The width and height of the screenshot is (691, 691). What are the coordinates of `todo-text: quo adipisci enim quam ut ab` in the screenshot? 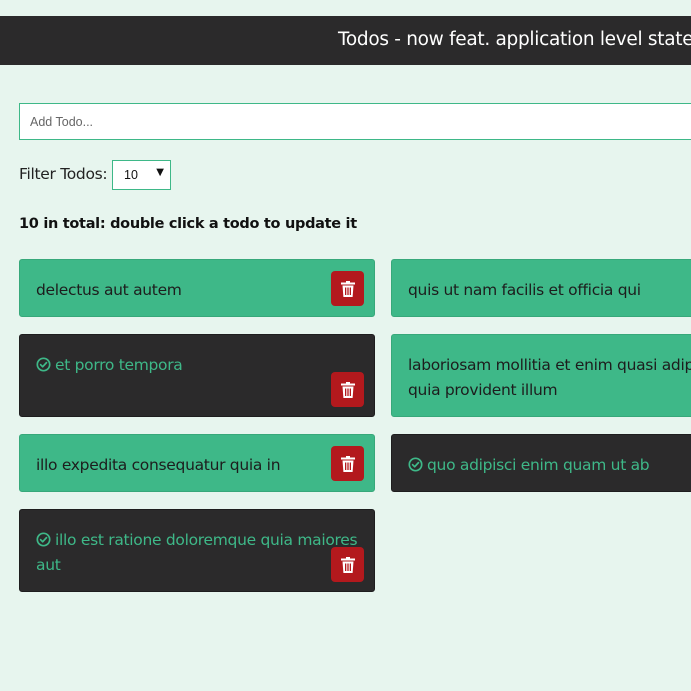 It's located at (538, 465).